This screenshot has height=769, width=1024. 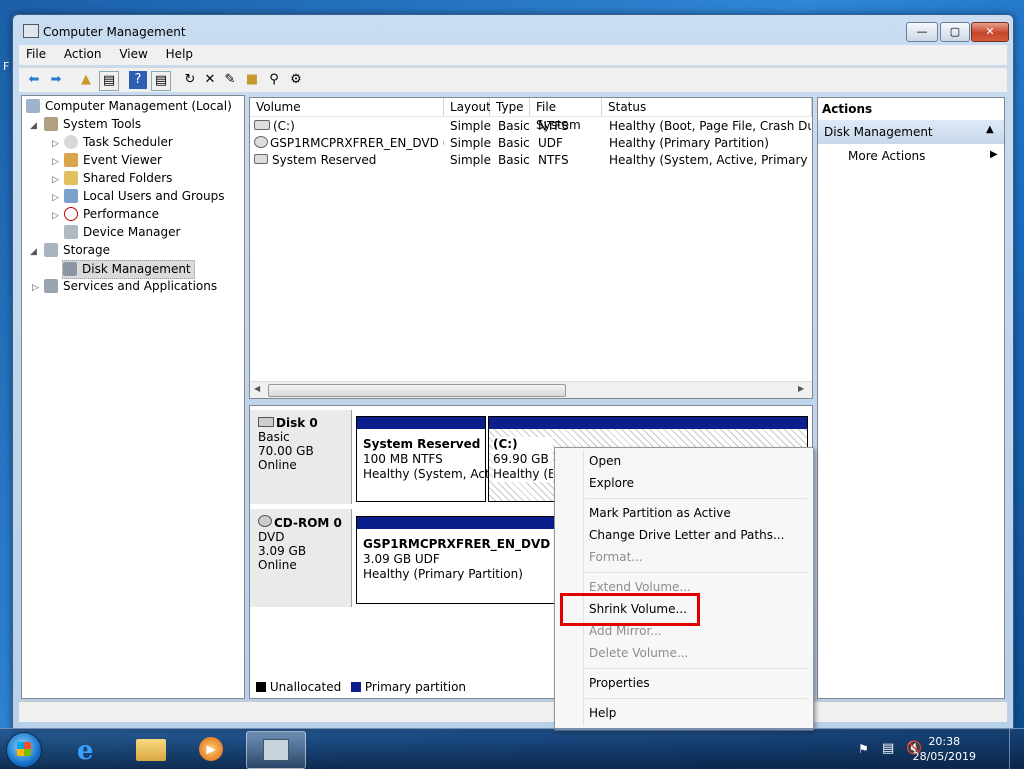 I want to click on menu-view: View, so click(x=133, y=54).